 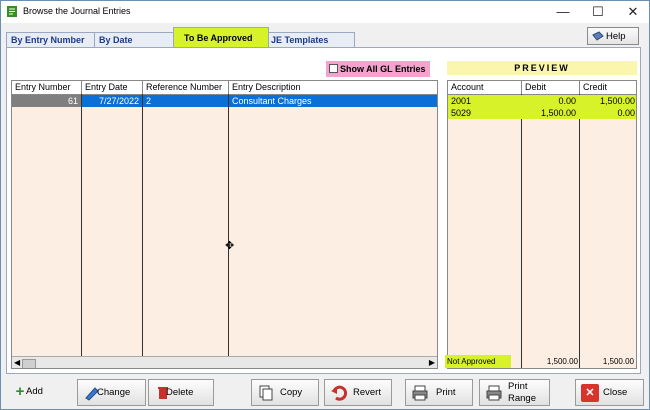 I want to click on col-debit: Debit, so click(x=551, y=87).